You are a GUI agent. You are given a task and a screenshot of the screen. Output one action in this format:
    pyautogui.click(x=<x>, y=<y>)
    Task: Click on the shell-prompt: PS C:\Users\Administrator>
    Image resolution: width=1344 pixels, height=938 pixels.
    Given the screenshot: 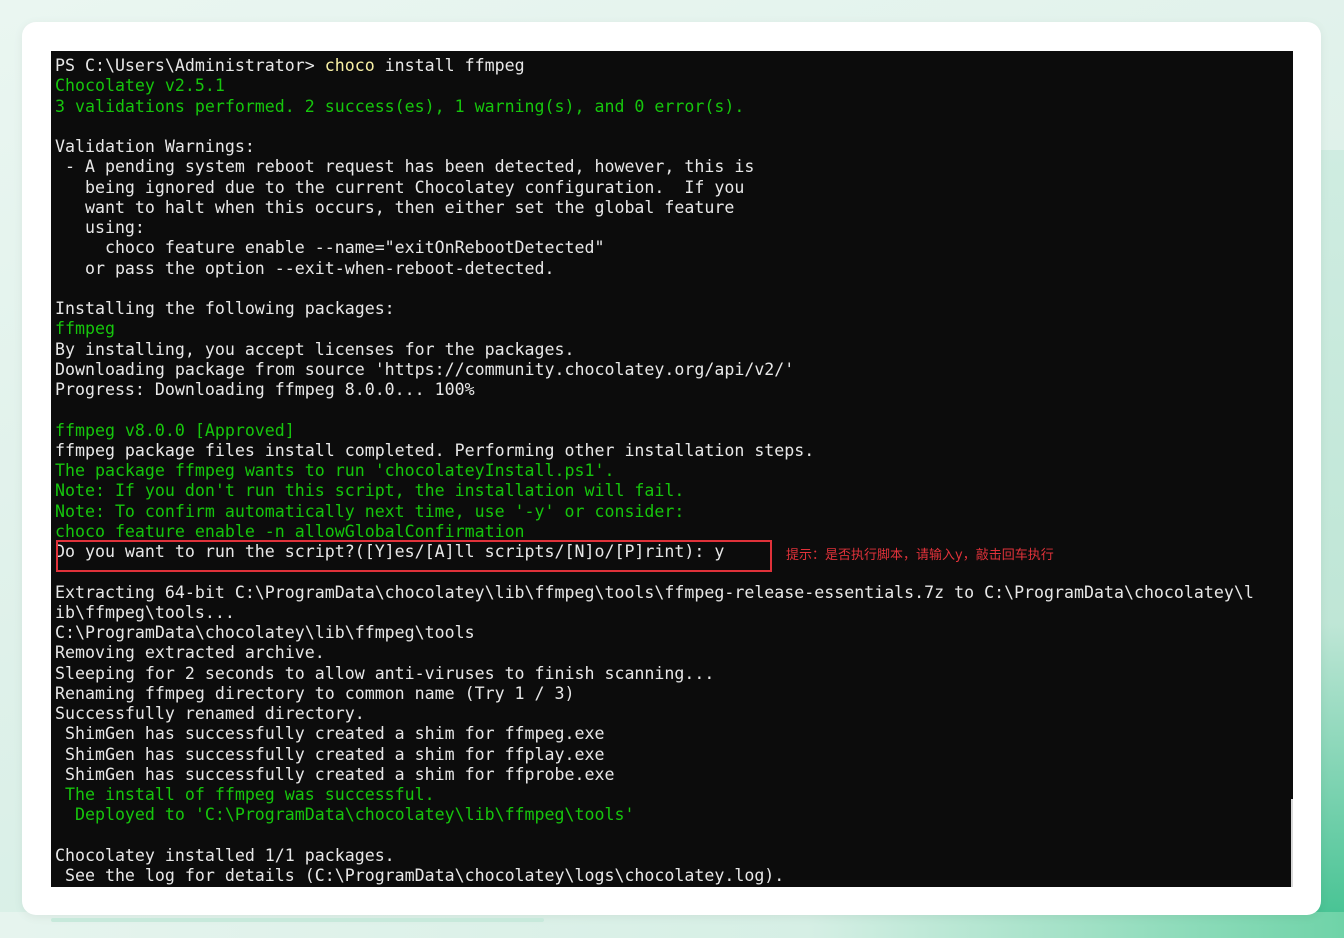 What is the action you would take?
    pyautogui.click(x=190, y=65)
    